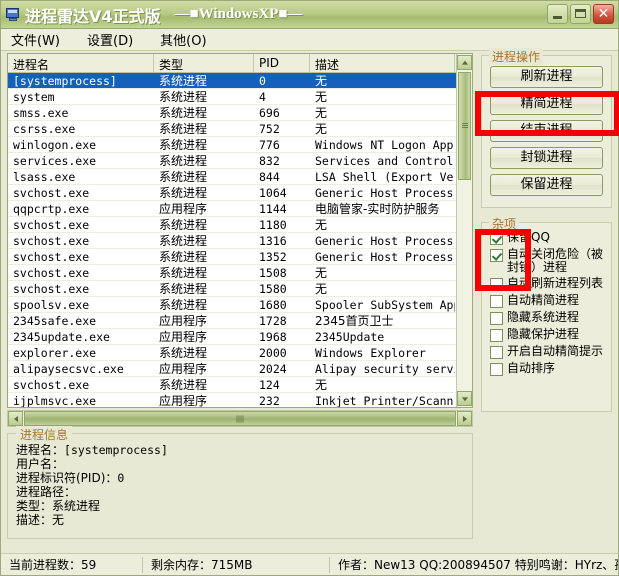  Describe the element at coordinates (34, 520) in the screenshot. I see `process-info-label: 描述：` at that location.